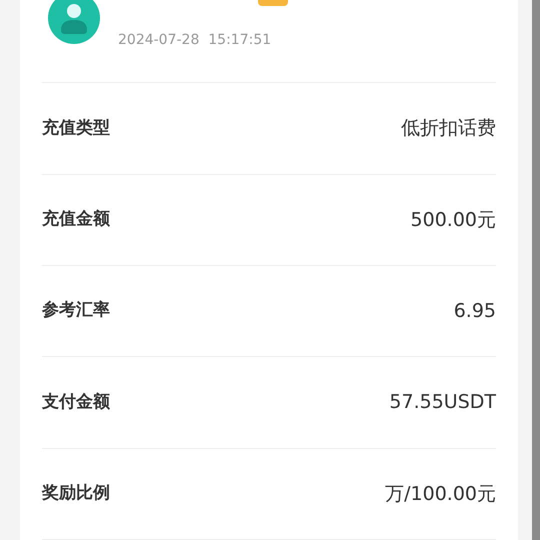 This screenshot has height=540, width=540. Describe the element at coordinates (76, 494) in the screenshot. I see `field-label: 奖励比例` at that location.